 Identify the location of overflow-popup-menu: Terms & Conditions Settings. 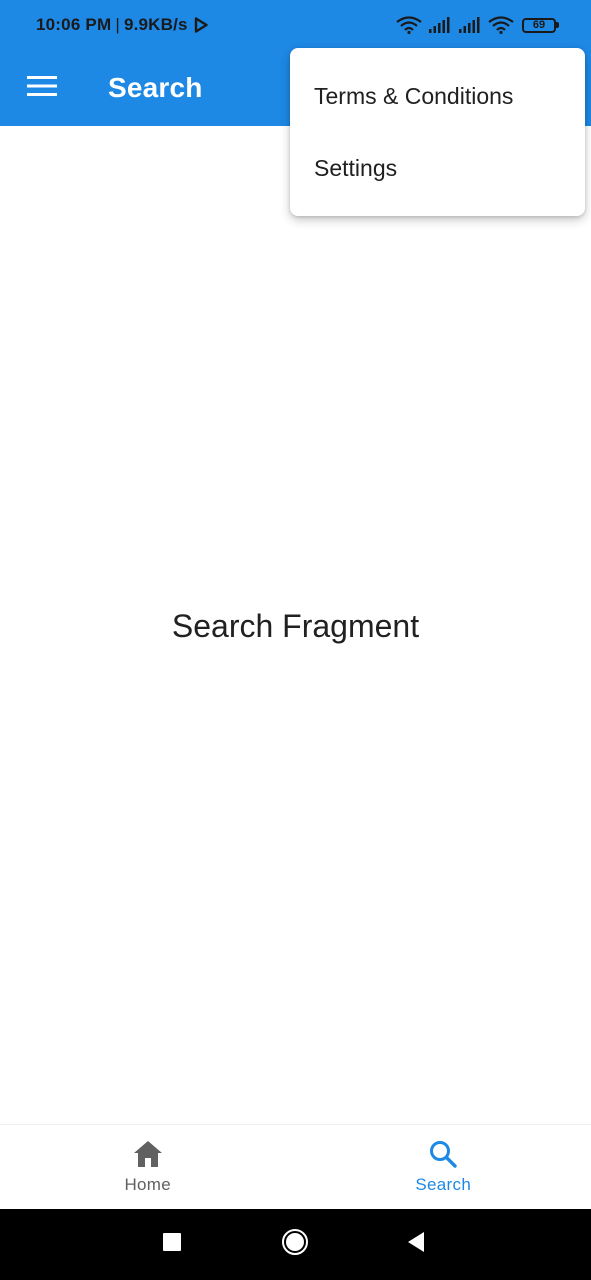
(437, 132).